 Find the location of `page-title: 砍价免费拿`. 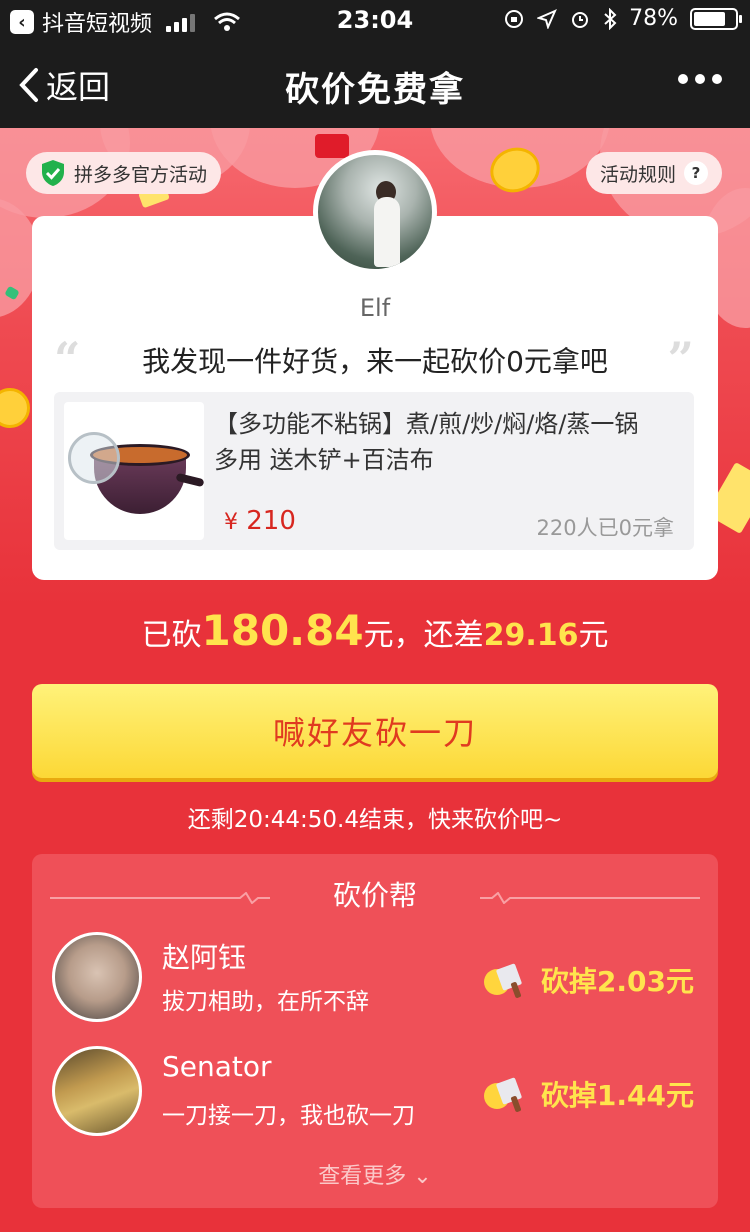

page-title: 砍价免费拿 is located at coordinates (375, 90).